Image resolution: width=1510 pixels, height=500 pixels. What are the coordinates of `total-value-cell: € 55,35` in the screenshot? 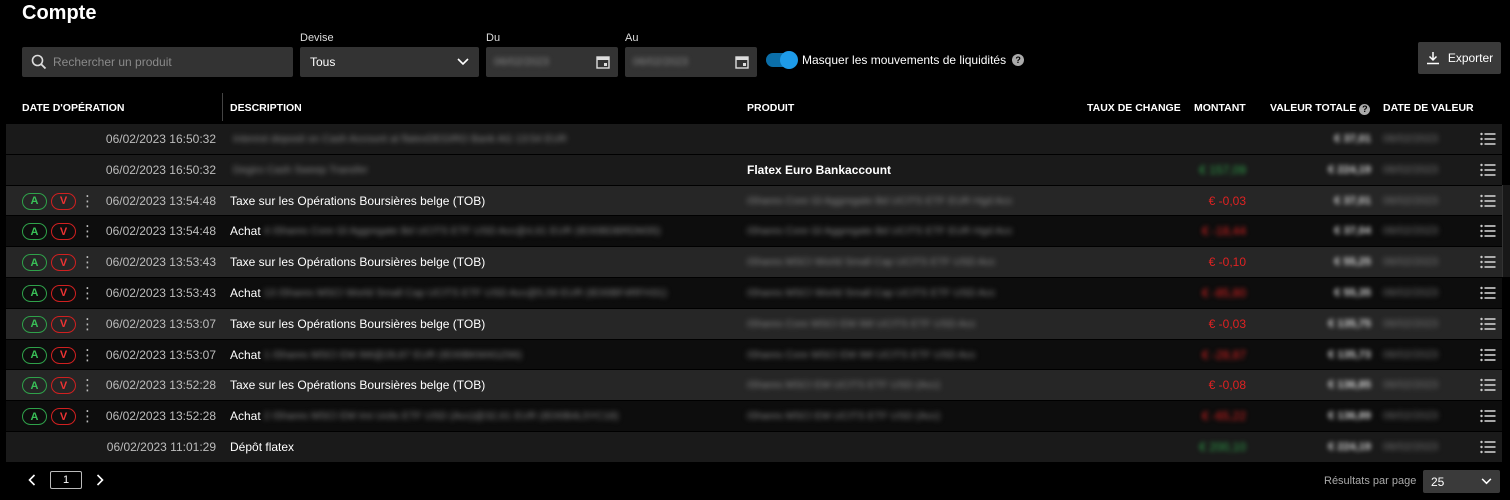 It's located at (1352, 292).